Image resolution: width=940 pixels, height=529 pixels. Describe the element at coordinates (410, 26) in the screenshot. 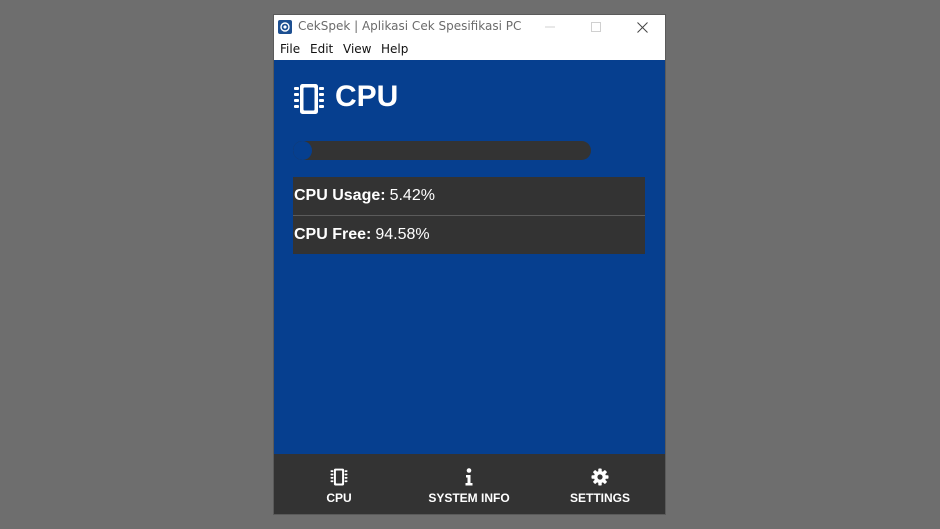

I see `window-title: CekSpek | Aplikasi Cek Spesifikasi PC` at that location.